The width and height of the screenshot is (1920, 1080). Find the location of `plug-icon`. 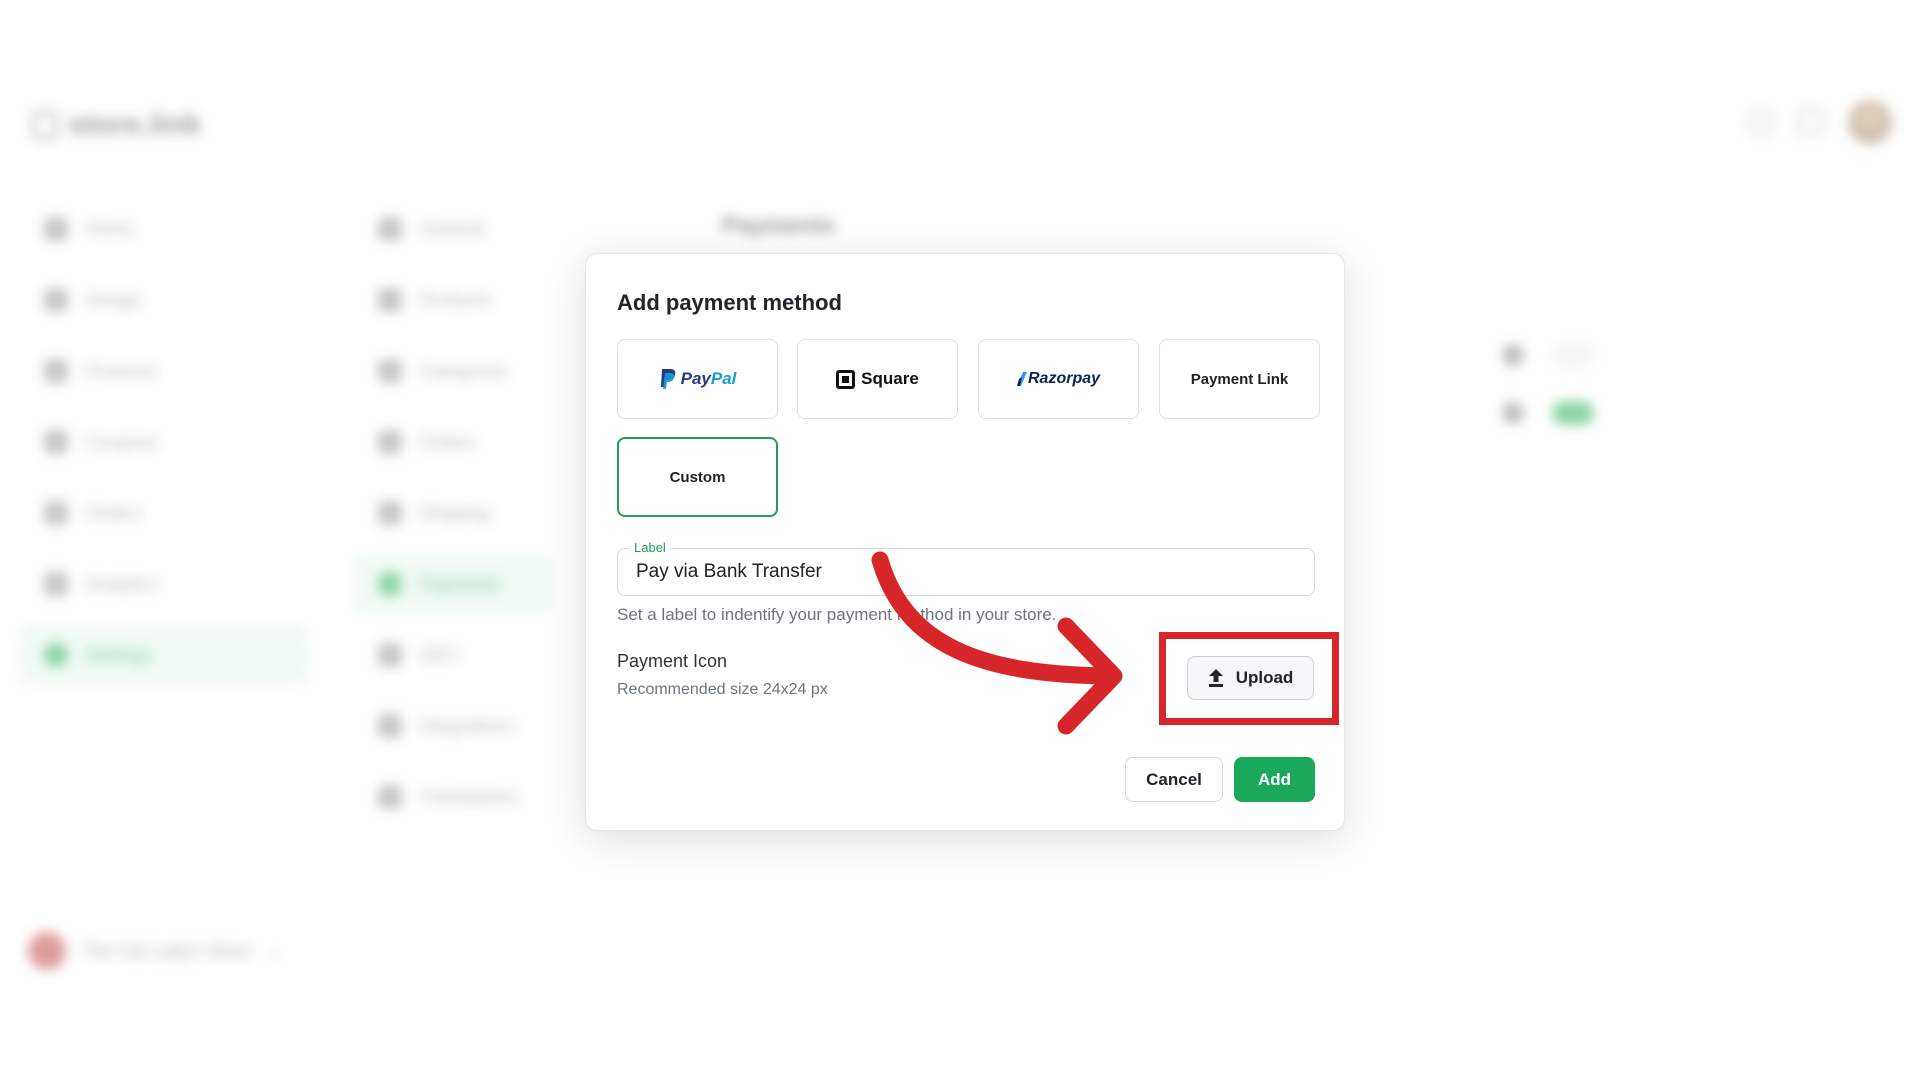

plug-icon is located at coordinates (390, 726).